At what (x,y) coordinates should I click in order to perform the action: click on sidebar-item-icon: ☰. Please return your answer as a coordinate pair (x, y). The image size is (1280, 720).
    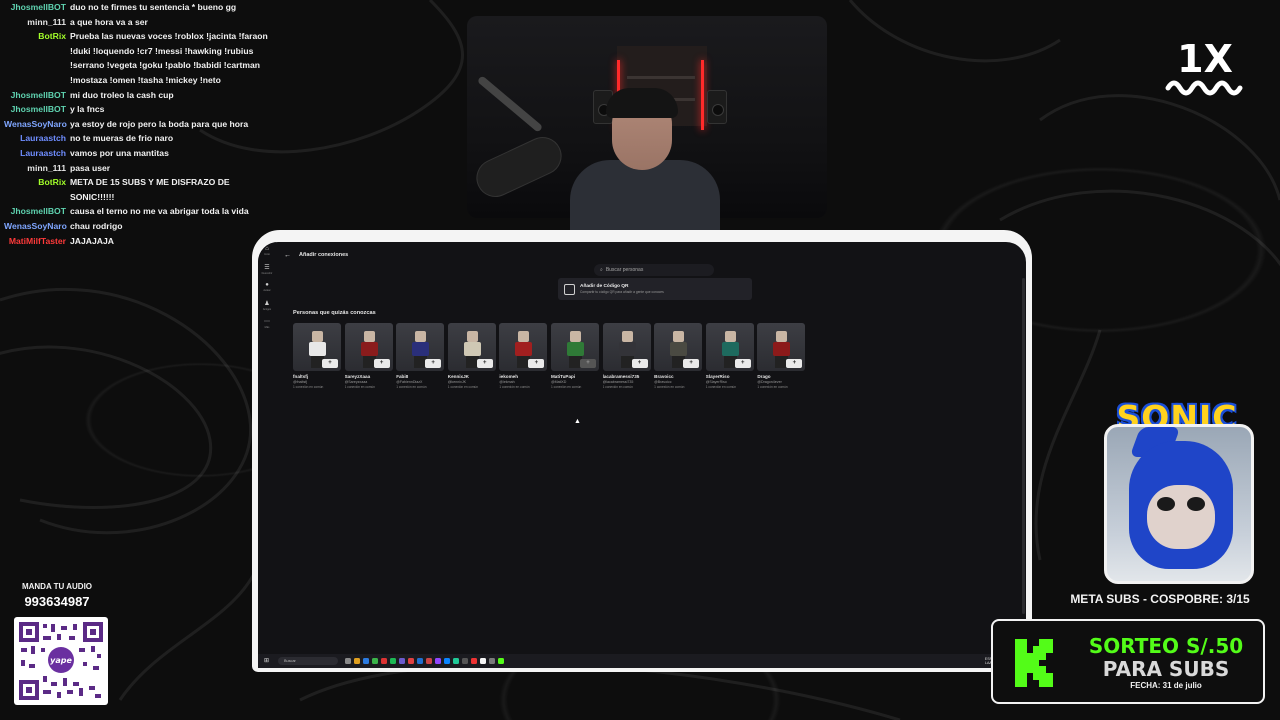
    Looking at the image, I should click on (267, 267).